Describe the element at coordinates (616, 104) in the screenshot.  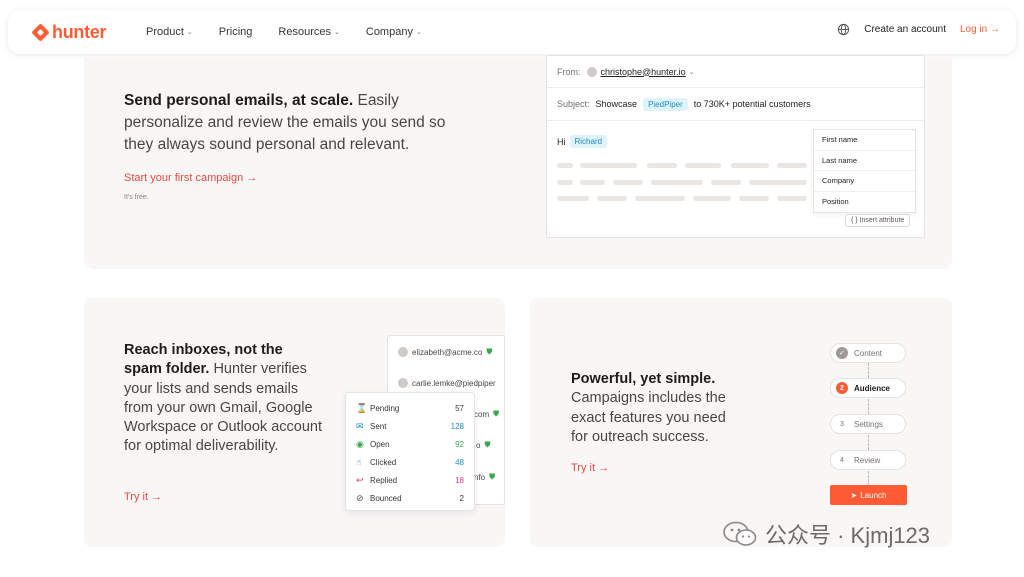
I see `subject-prefix: Showcase` at that location.